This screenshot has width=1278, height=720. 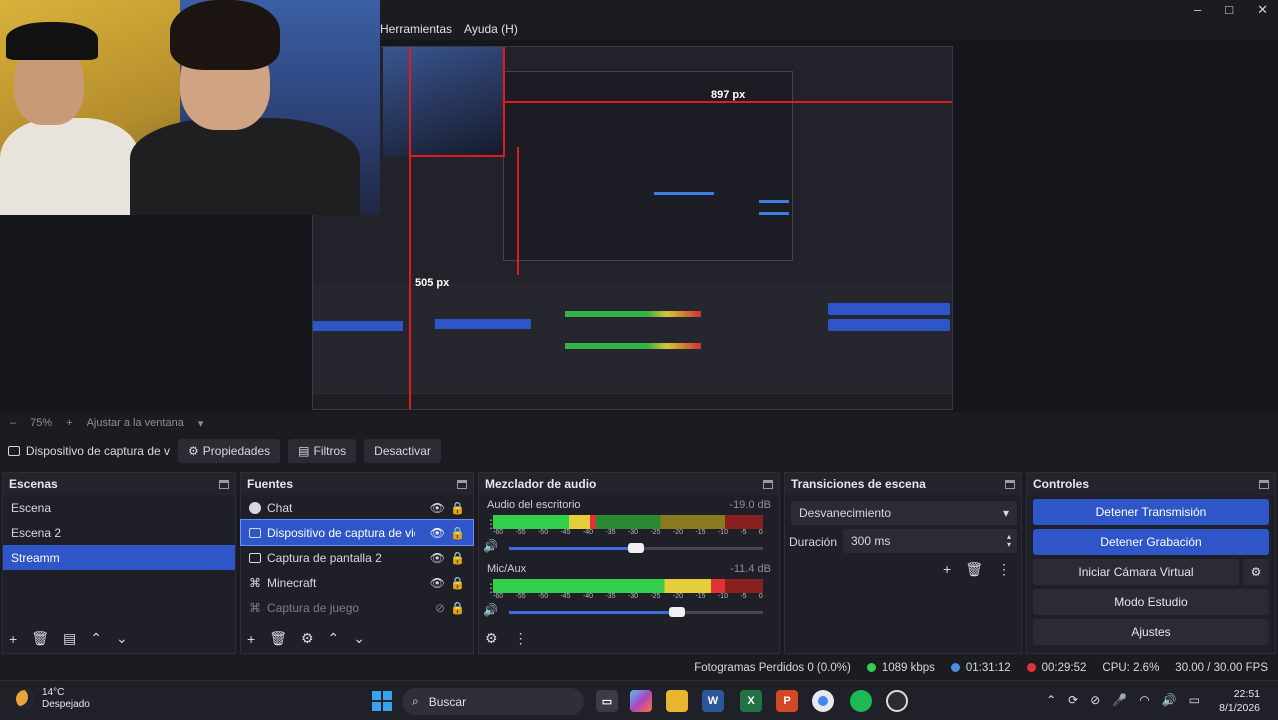 I want to click on source-item-hidden: ⌘ Captura de juego ⊘ 🔒, so click(x=357, y=607).